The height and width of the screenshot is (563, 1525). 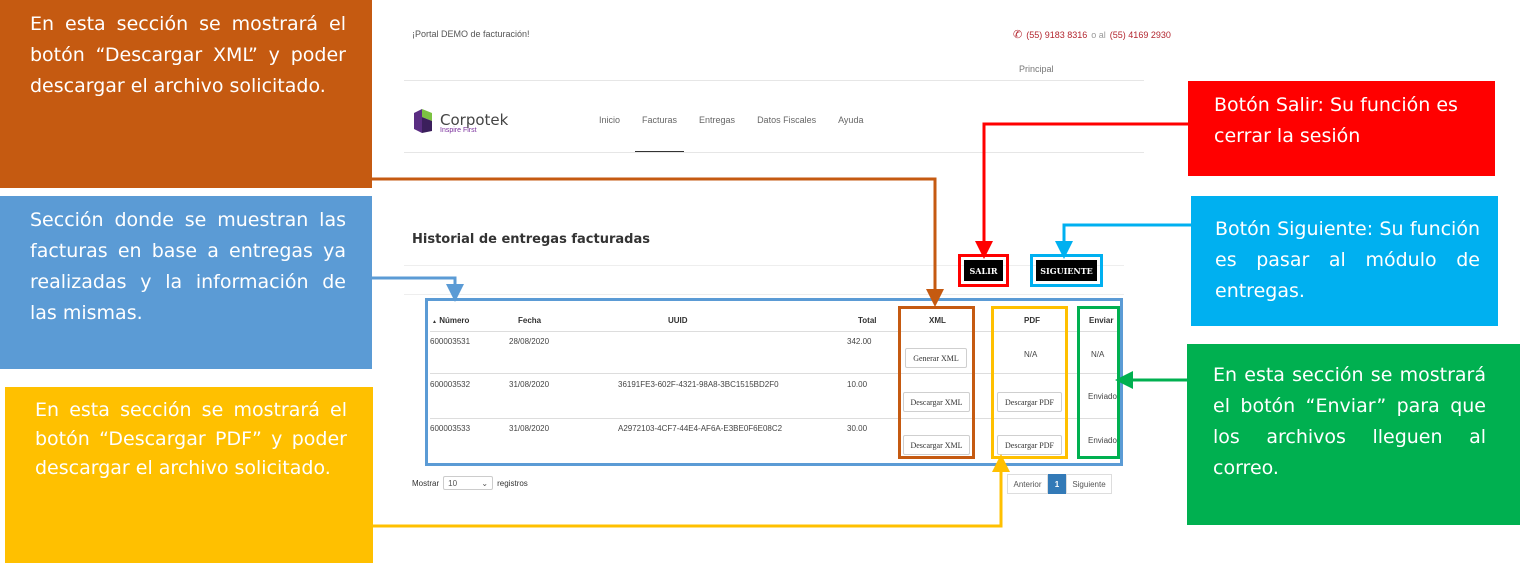 I want to click on arrow-section, so click(x=418, y=289).